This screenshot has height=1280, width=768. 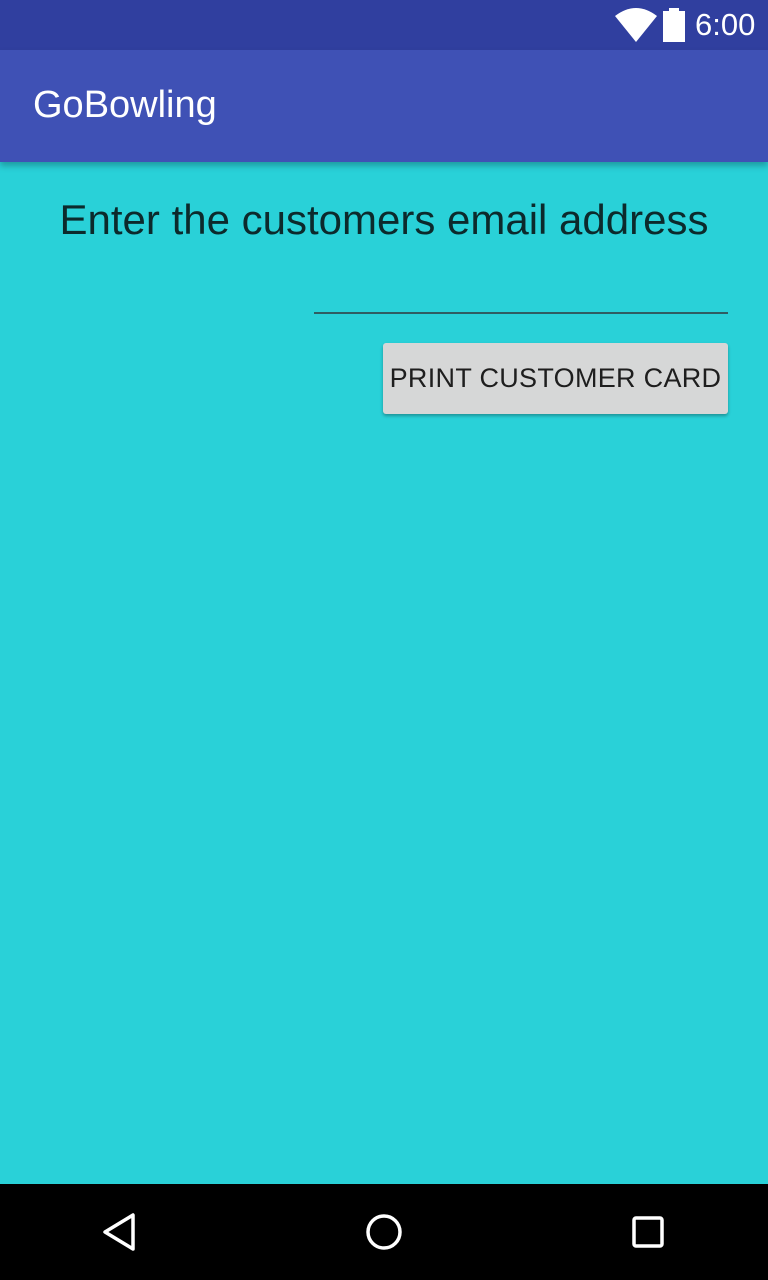 What do you see at coordinates (384, 106) in the screenshot?
I see `app-bar: GoBowling` at bounding box center [384, 106].